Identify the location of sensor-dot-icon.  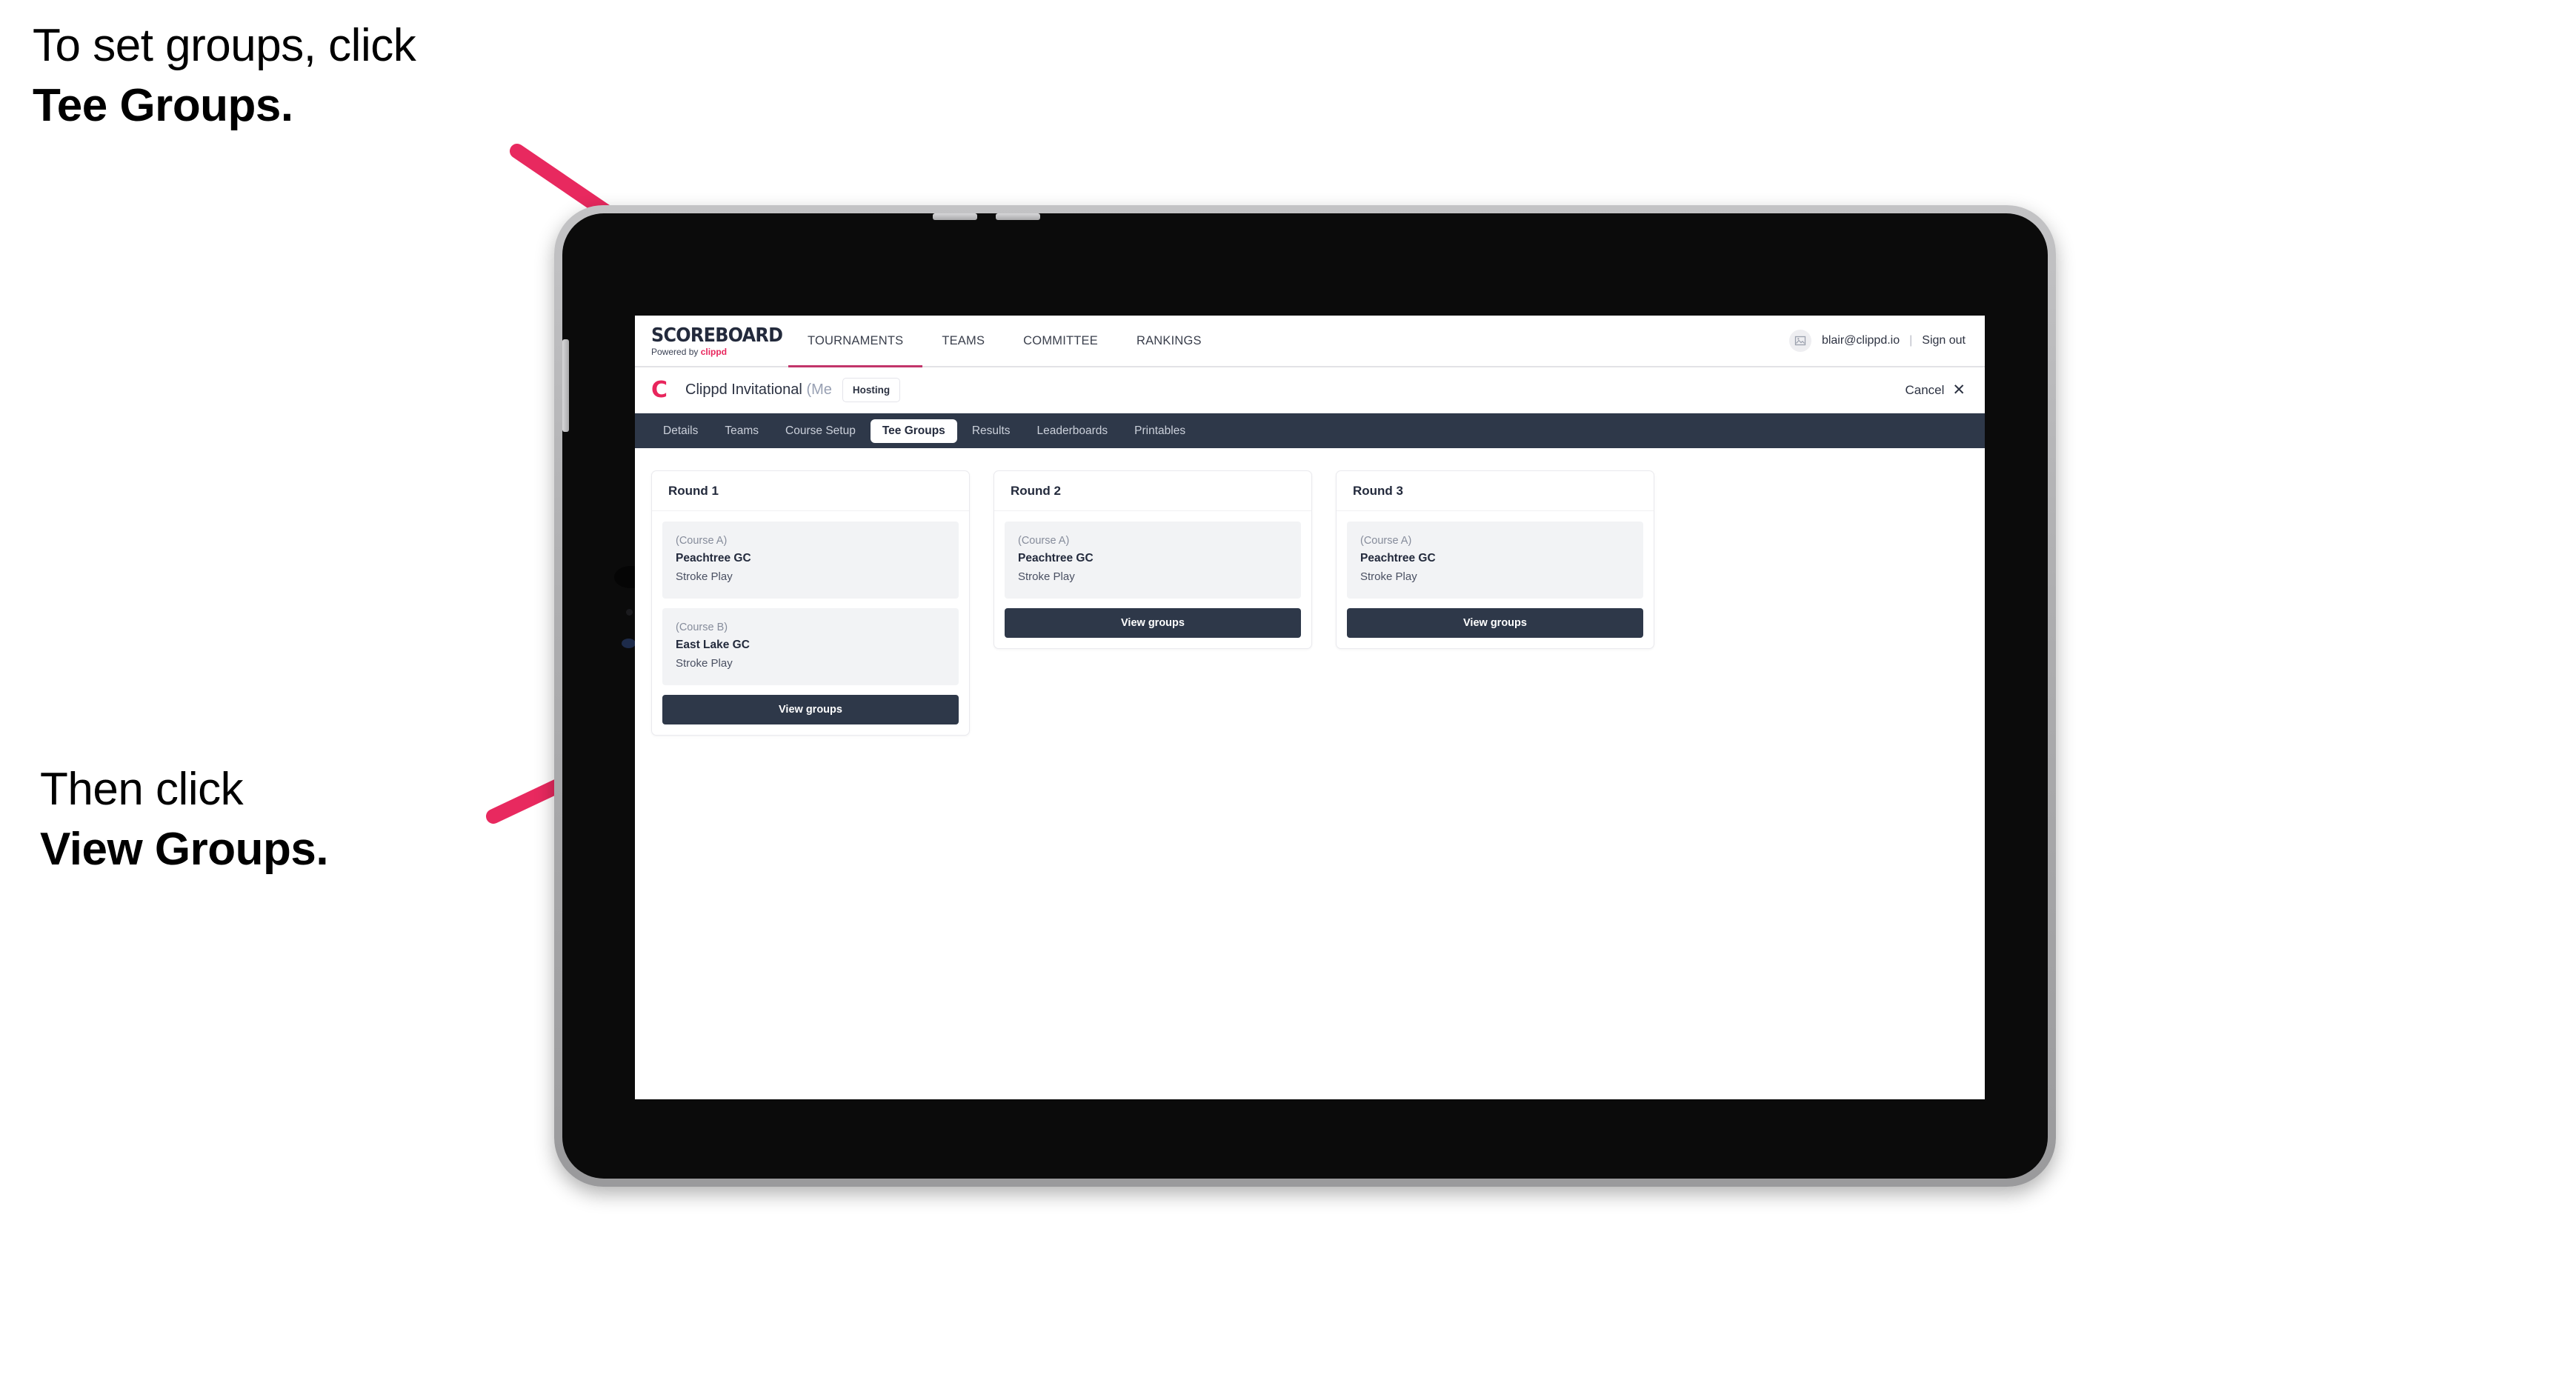
(629, 612).